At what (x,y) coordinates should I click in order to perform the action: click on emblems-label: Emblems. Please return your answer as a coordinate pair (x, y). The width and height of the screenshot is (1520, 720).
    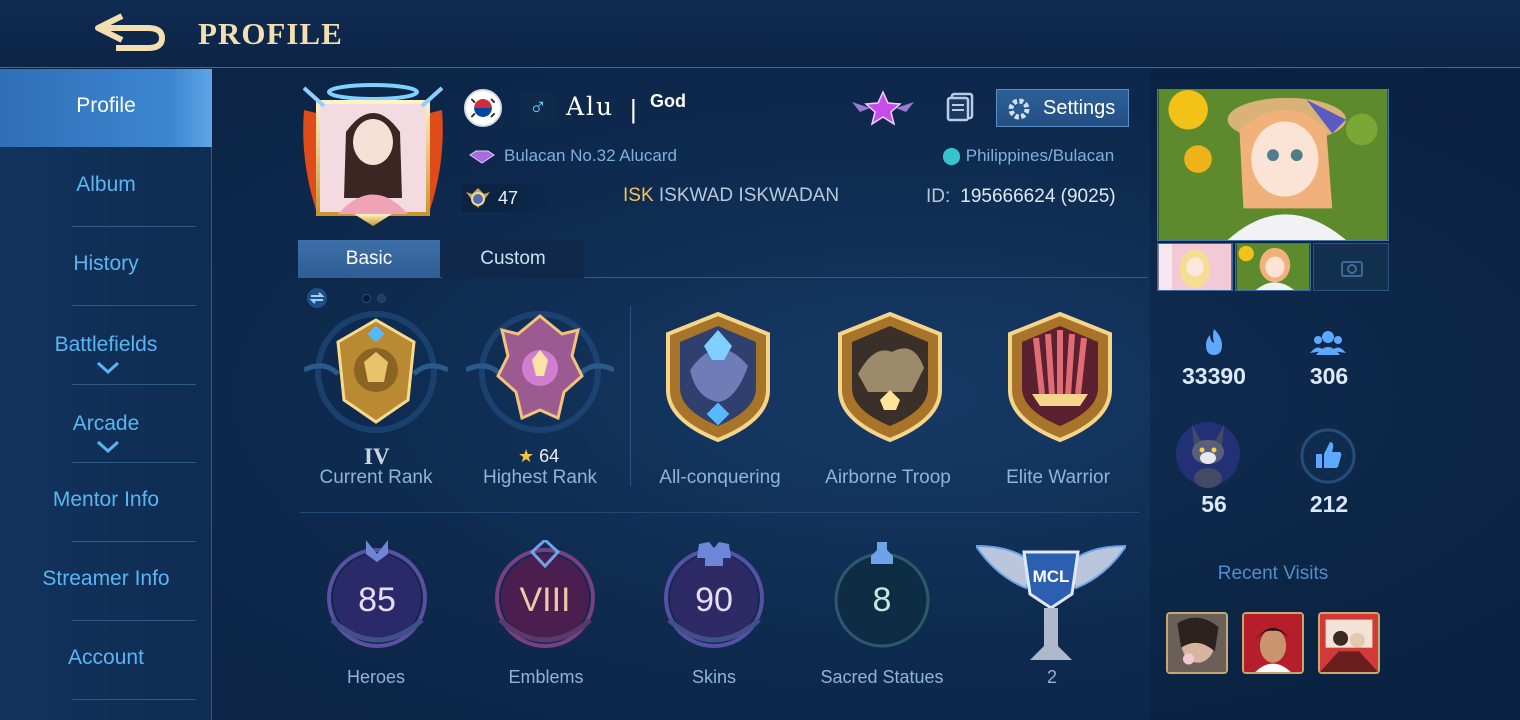
    Looking at the image, I should click on (546, 677).